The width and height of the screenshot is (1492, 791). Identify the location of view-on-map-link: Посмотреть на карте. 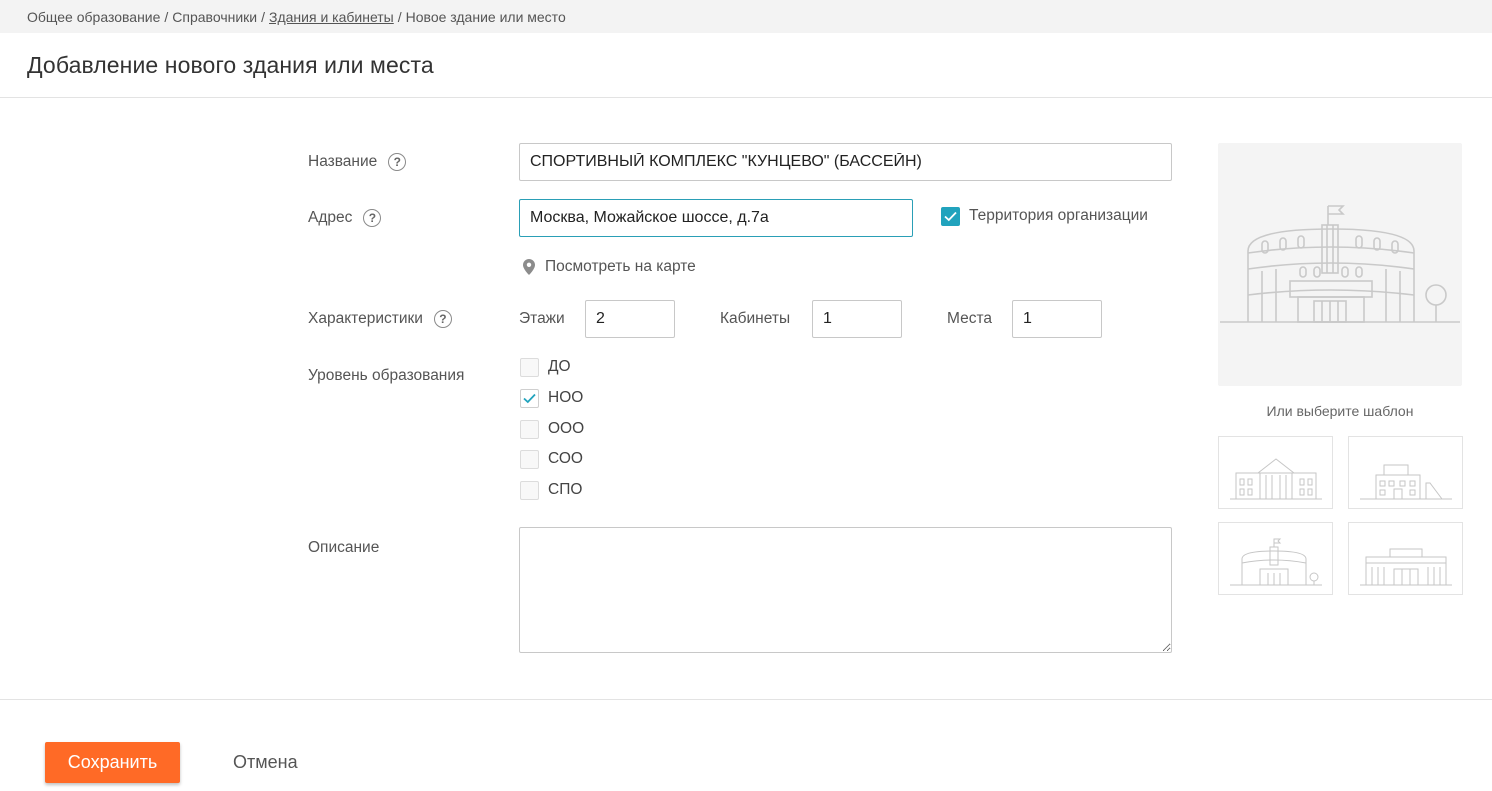
(609, 267).